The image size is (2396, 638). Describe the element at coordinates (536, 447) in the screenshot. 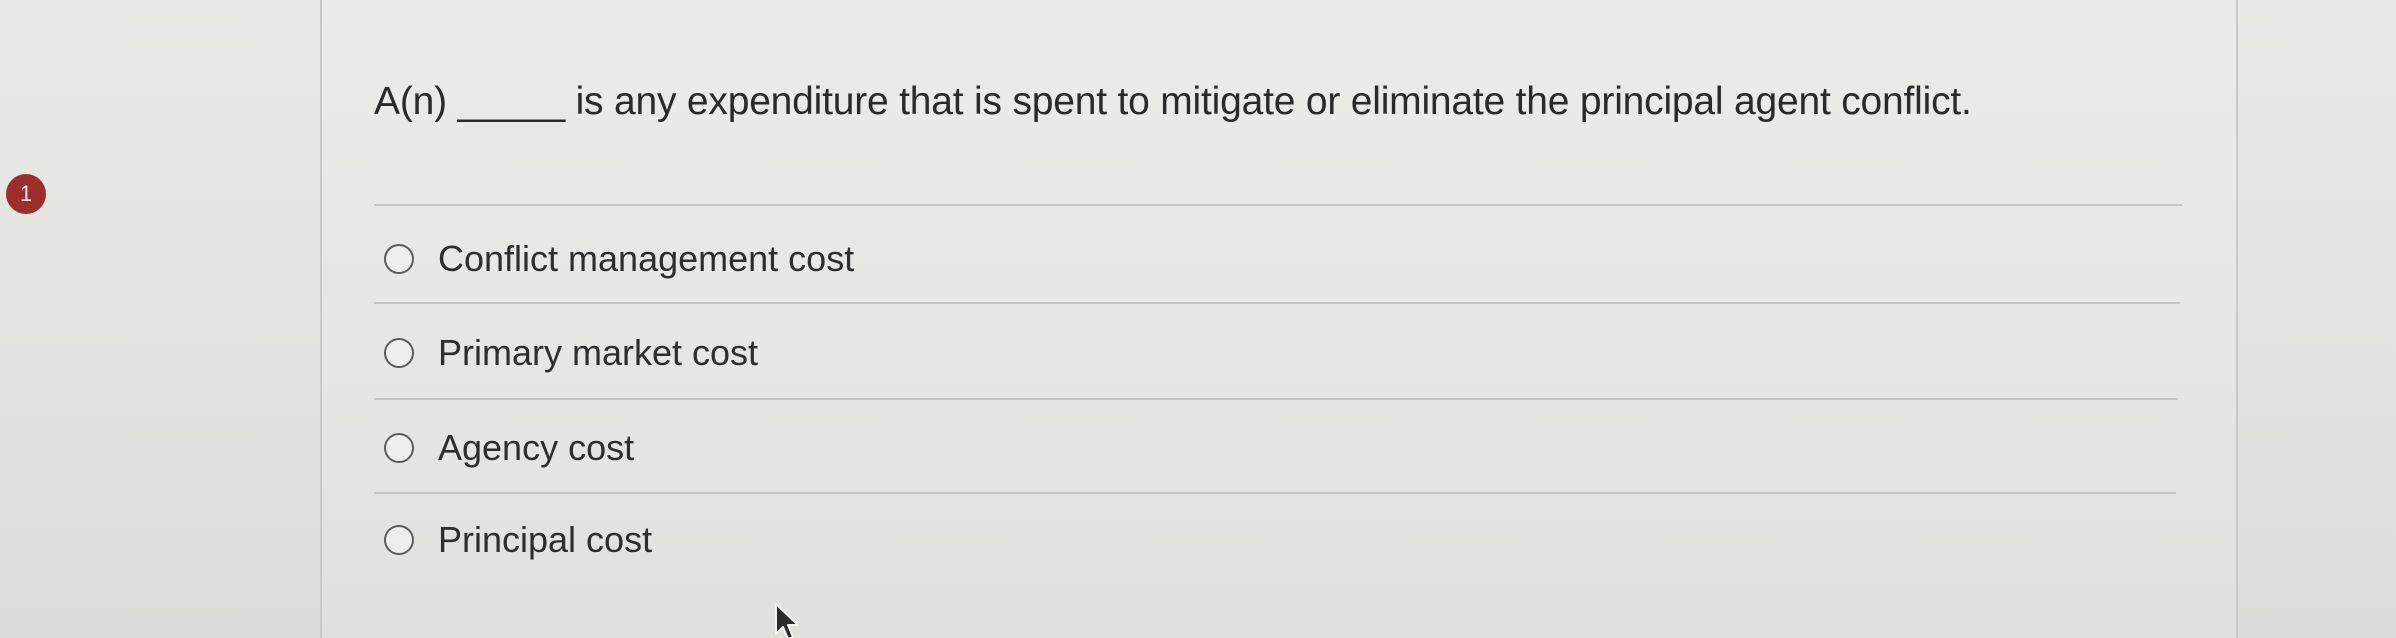

I see `answer-option-label: Agency cost` at that location.